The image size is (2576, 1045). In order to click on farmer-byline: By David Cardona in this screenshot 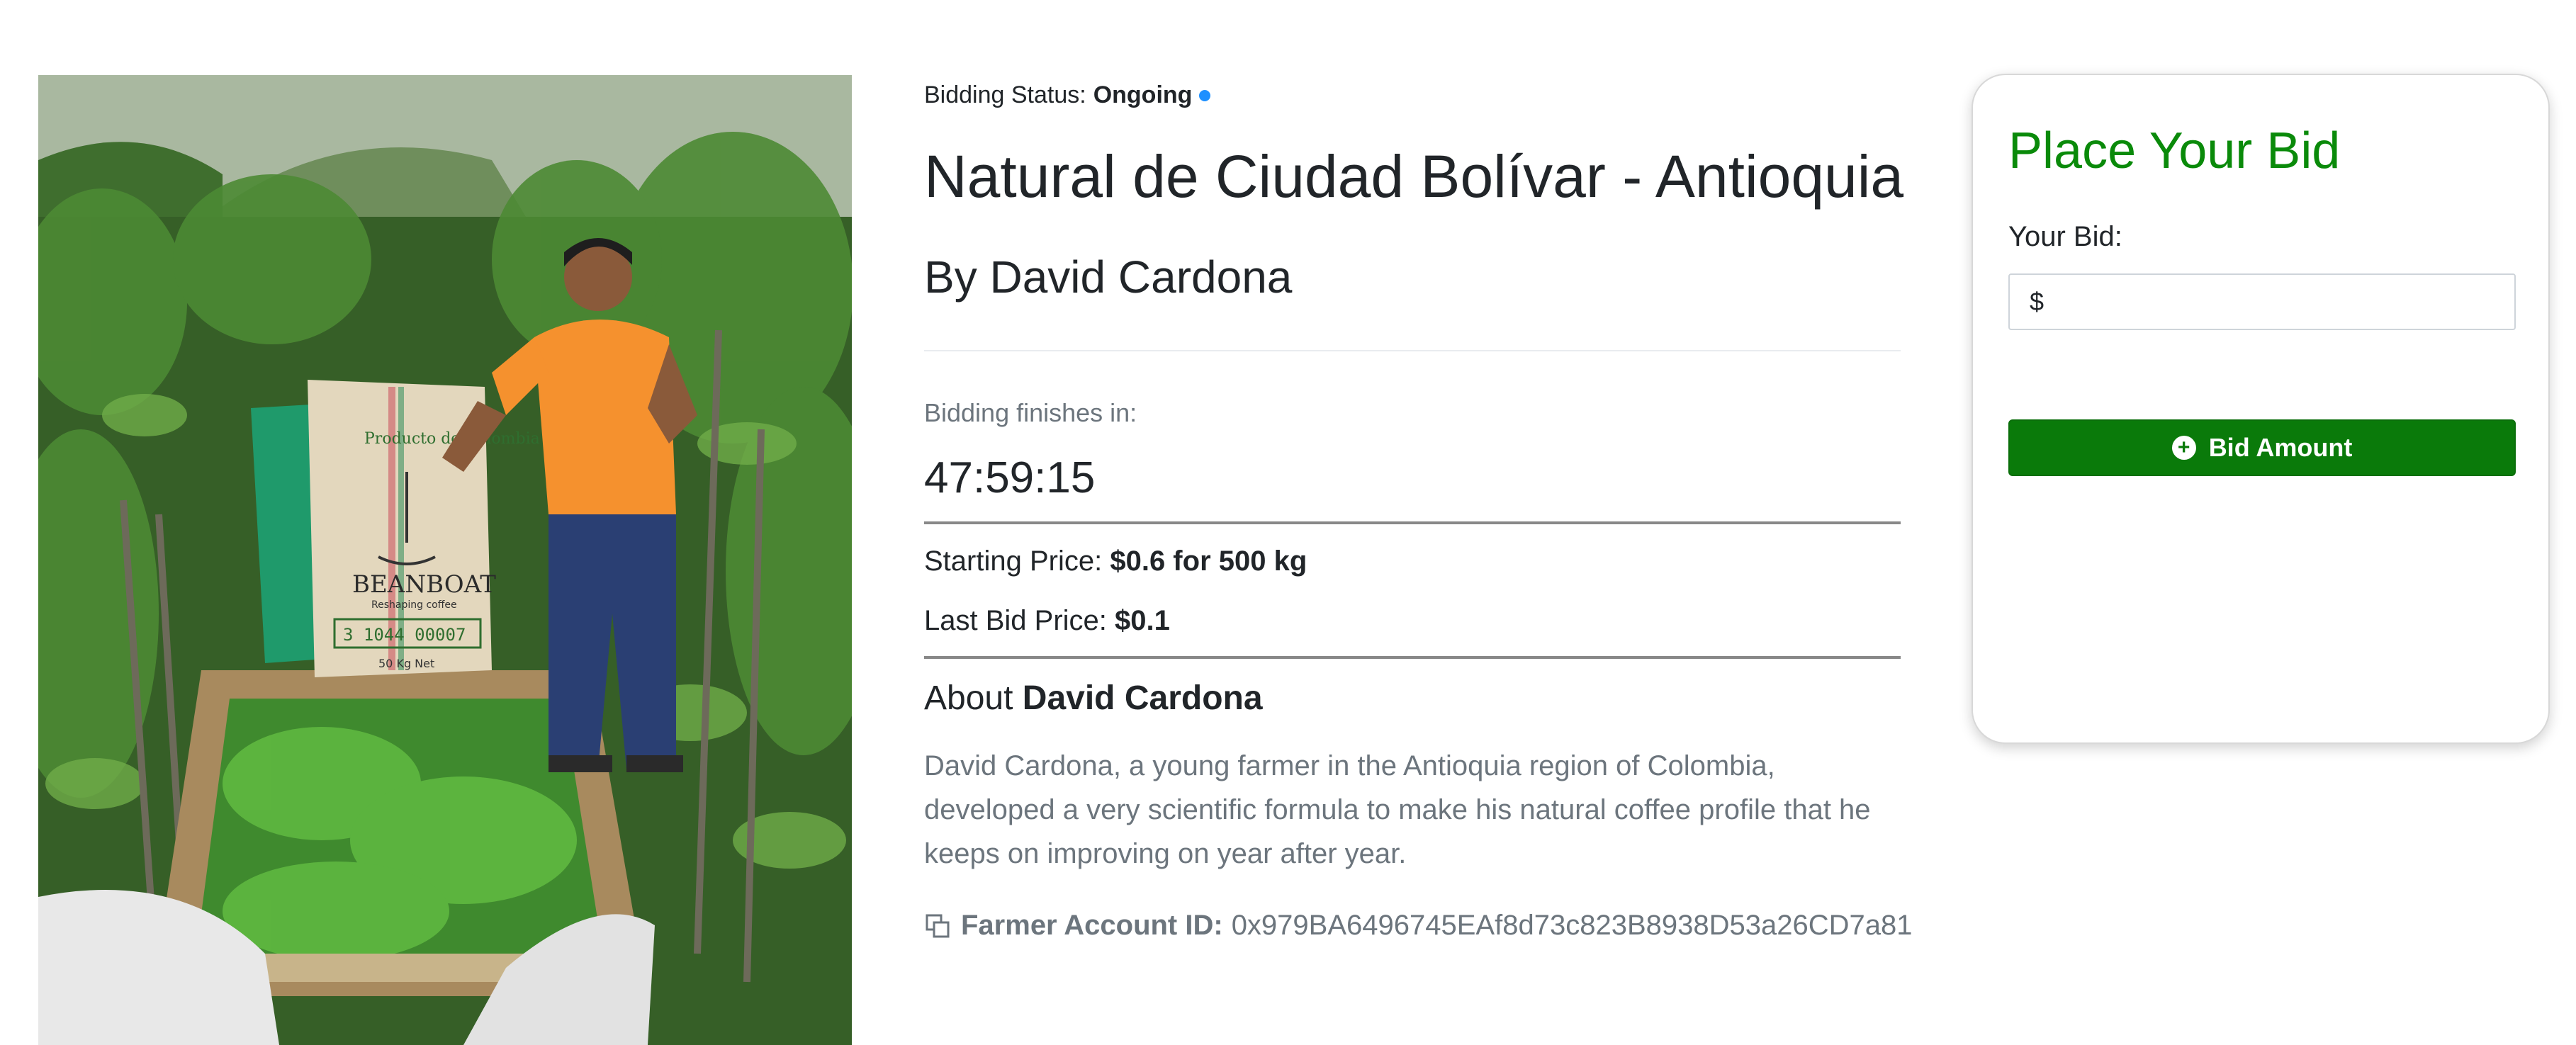, I will do `click(1108, 277)`.